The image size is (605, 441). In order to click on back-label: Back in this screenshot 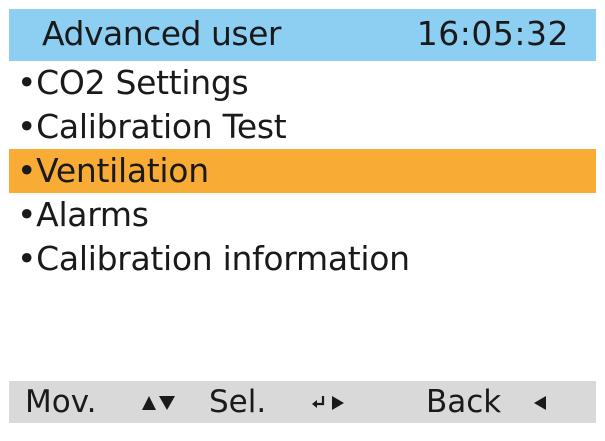, I will do `click(464, 402)`.